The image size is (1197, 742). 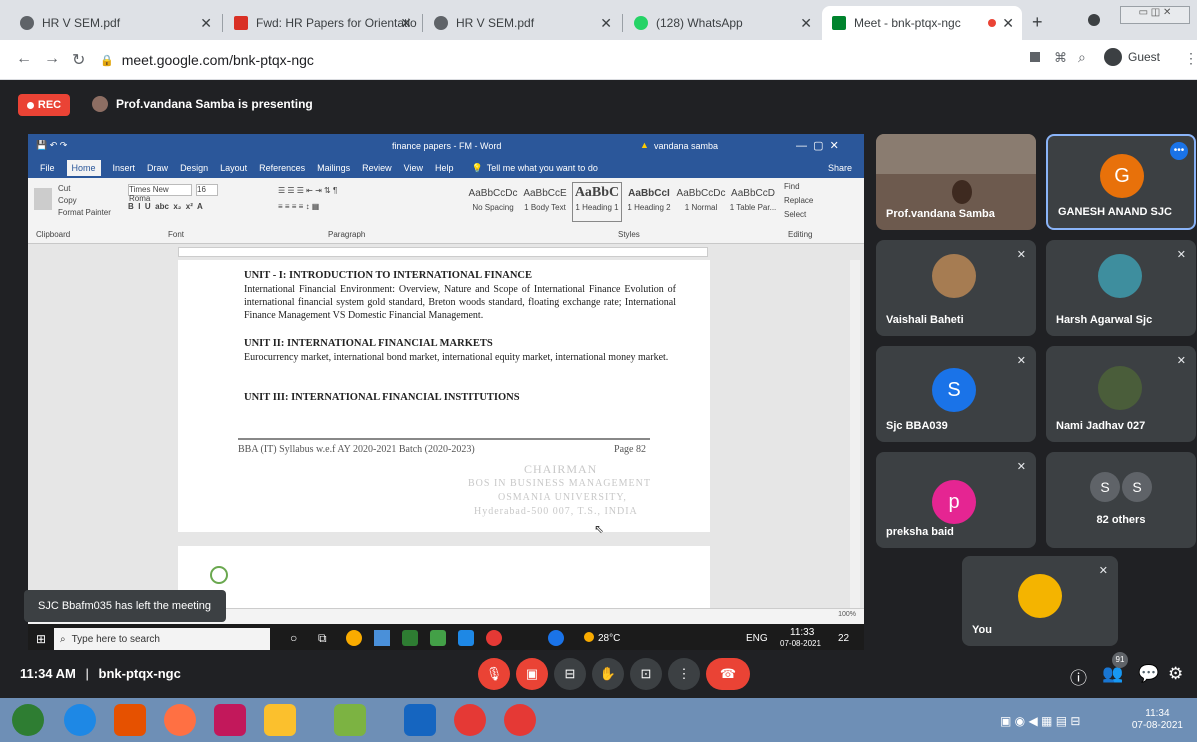 What do you see at coordinates (64, 188) in the screenshot?
I see `cut-label: Cut` at bounding box center [64, 188].